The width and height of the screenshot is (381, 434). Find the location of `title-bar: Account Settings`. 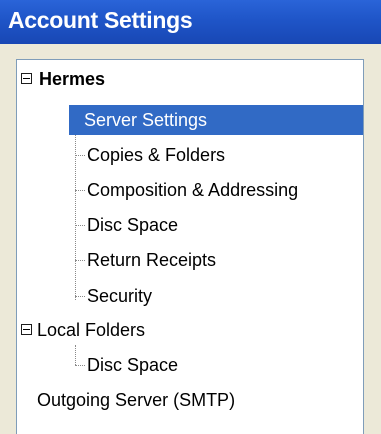

title-bar: Account Settings is located at coordinates (190, 22).